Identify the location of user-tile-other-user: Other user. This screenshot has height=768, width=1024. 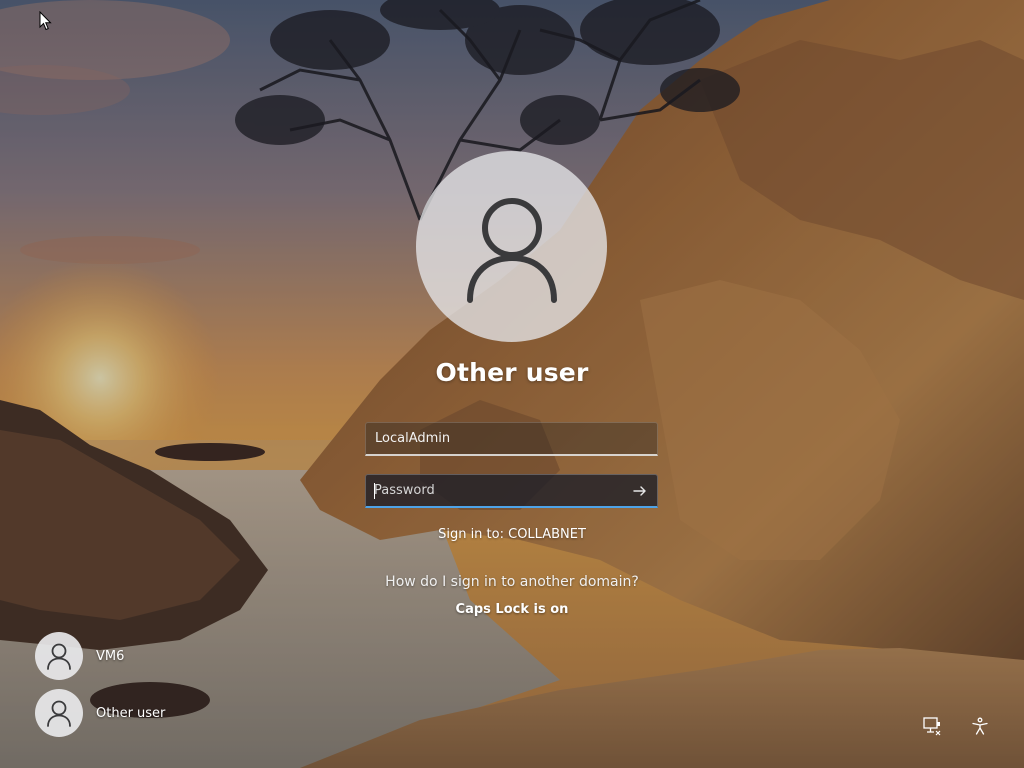
(100, 713).